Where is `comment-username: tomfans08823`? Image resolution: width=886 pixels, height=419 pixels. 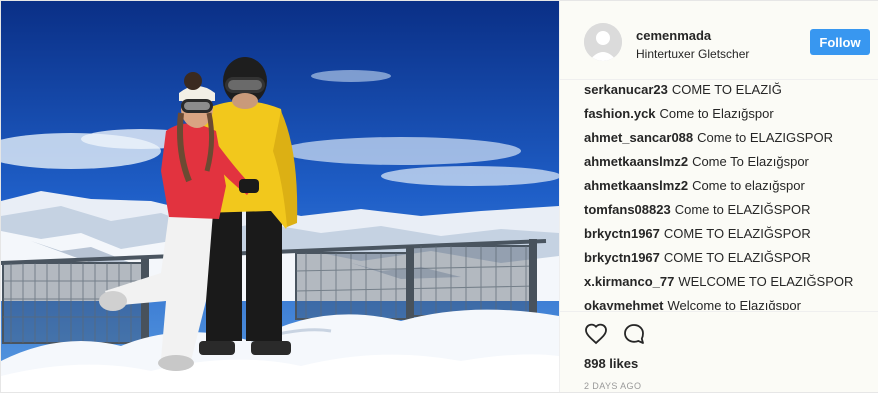
comment-username: tomfans08823 is located at coordinates (627, 209).